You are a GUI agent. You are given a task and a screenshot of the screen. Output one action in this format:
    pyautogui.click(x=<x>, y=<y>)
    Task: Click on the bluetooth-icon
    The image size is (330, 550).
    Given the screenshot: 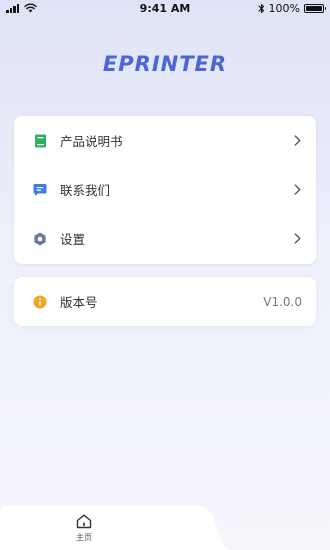 What is the action you would take?
    pyautogui.click(x=260, y=8)
    